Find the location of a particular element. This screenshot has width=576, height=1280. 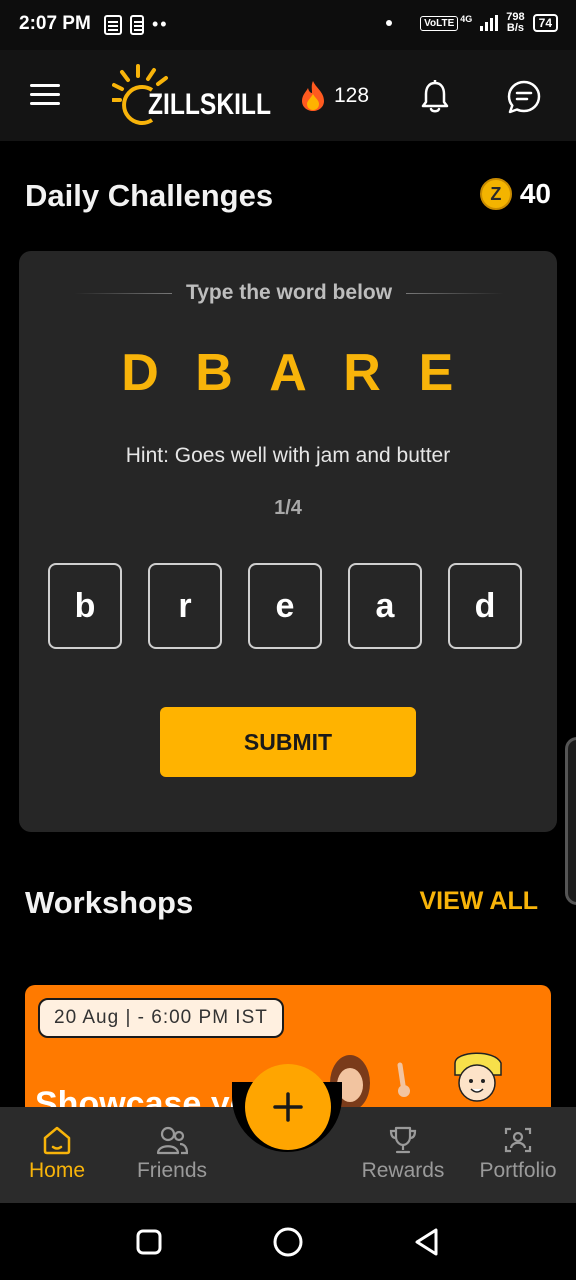

nav-label: Home is located at coordinates (57, 1170).